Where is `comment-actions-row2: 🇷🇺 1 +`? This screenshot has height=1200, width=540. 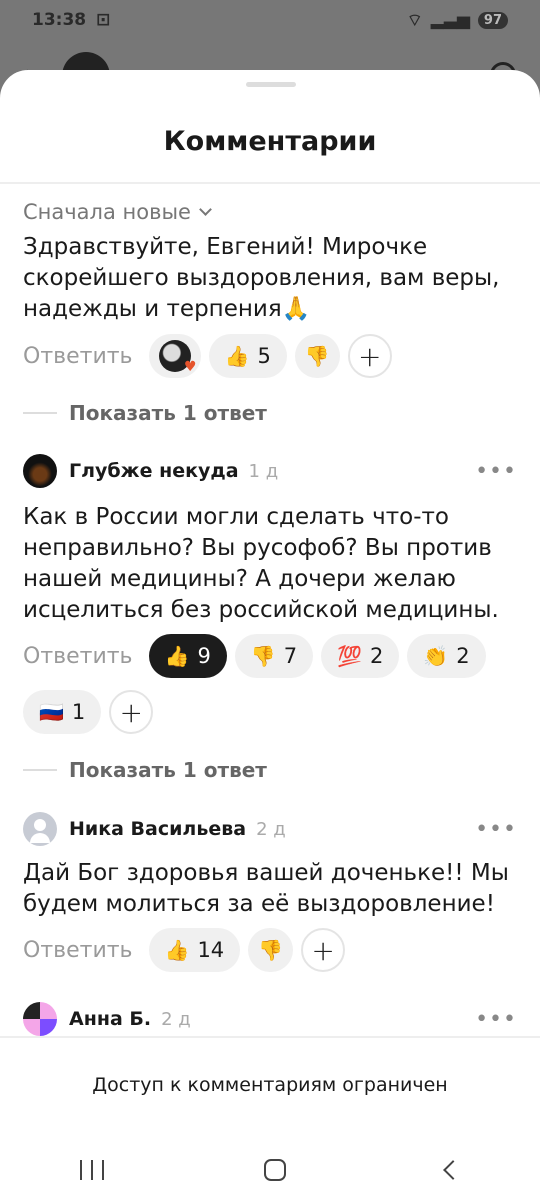
comment-actions-row2: 🇷🇺 1 + is located at coordinates (88, 712).